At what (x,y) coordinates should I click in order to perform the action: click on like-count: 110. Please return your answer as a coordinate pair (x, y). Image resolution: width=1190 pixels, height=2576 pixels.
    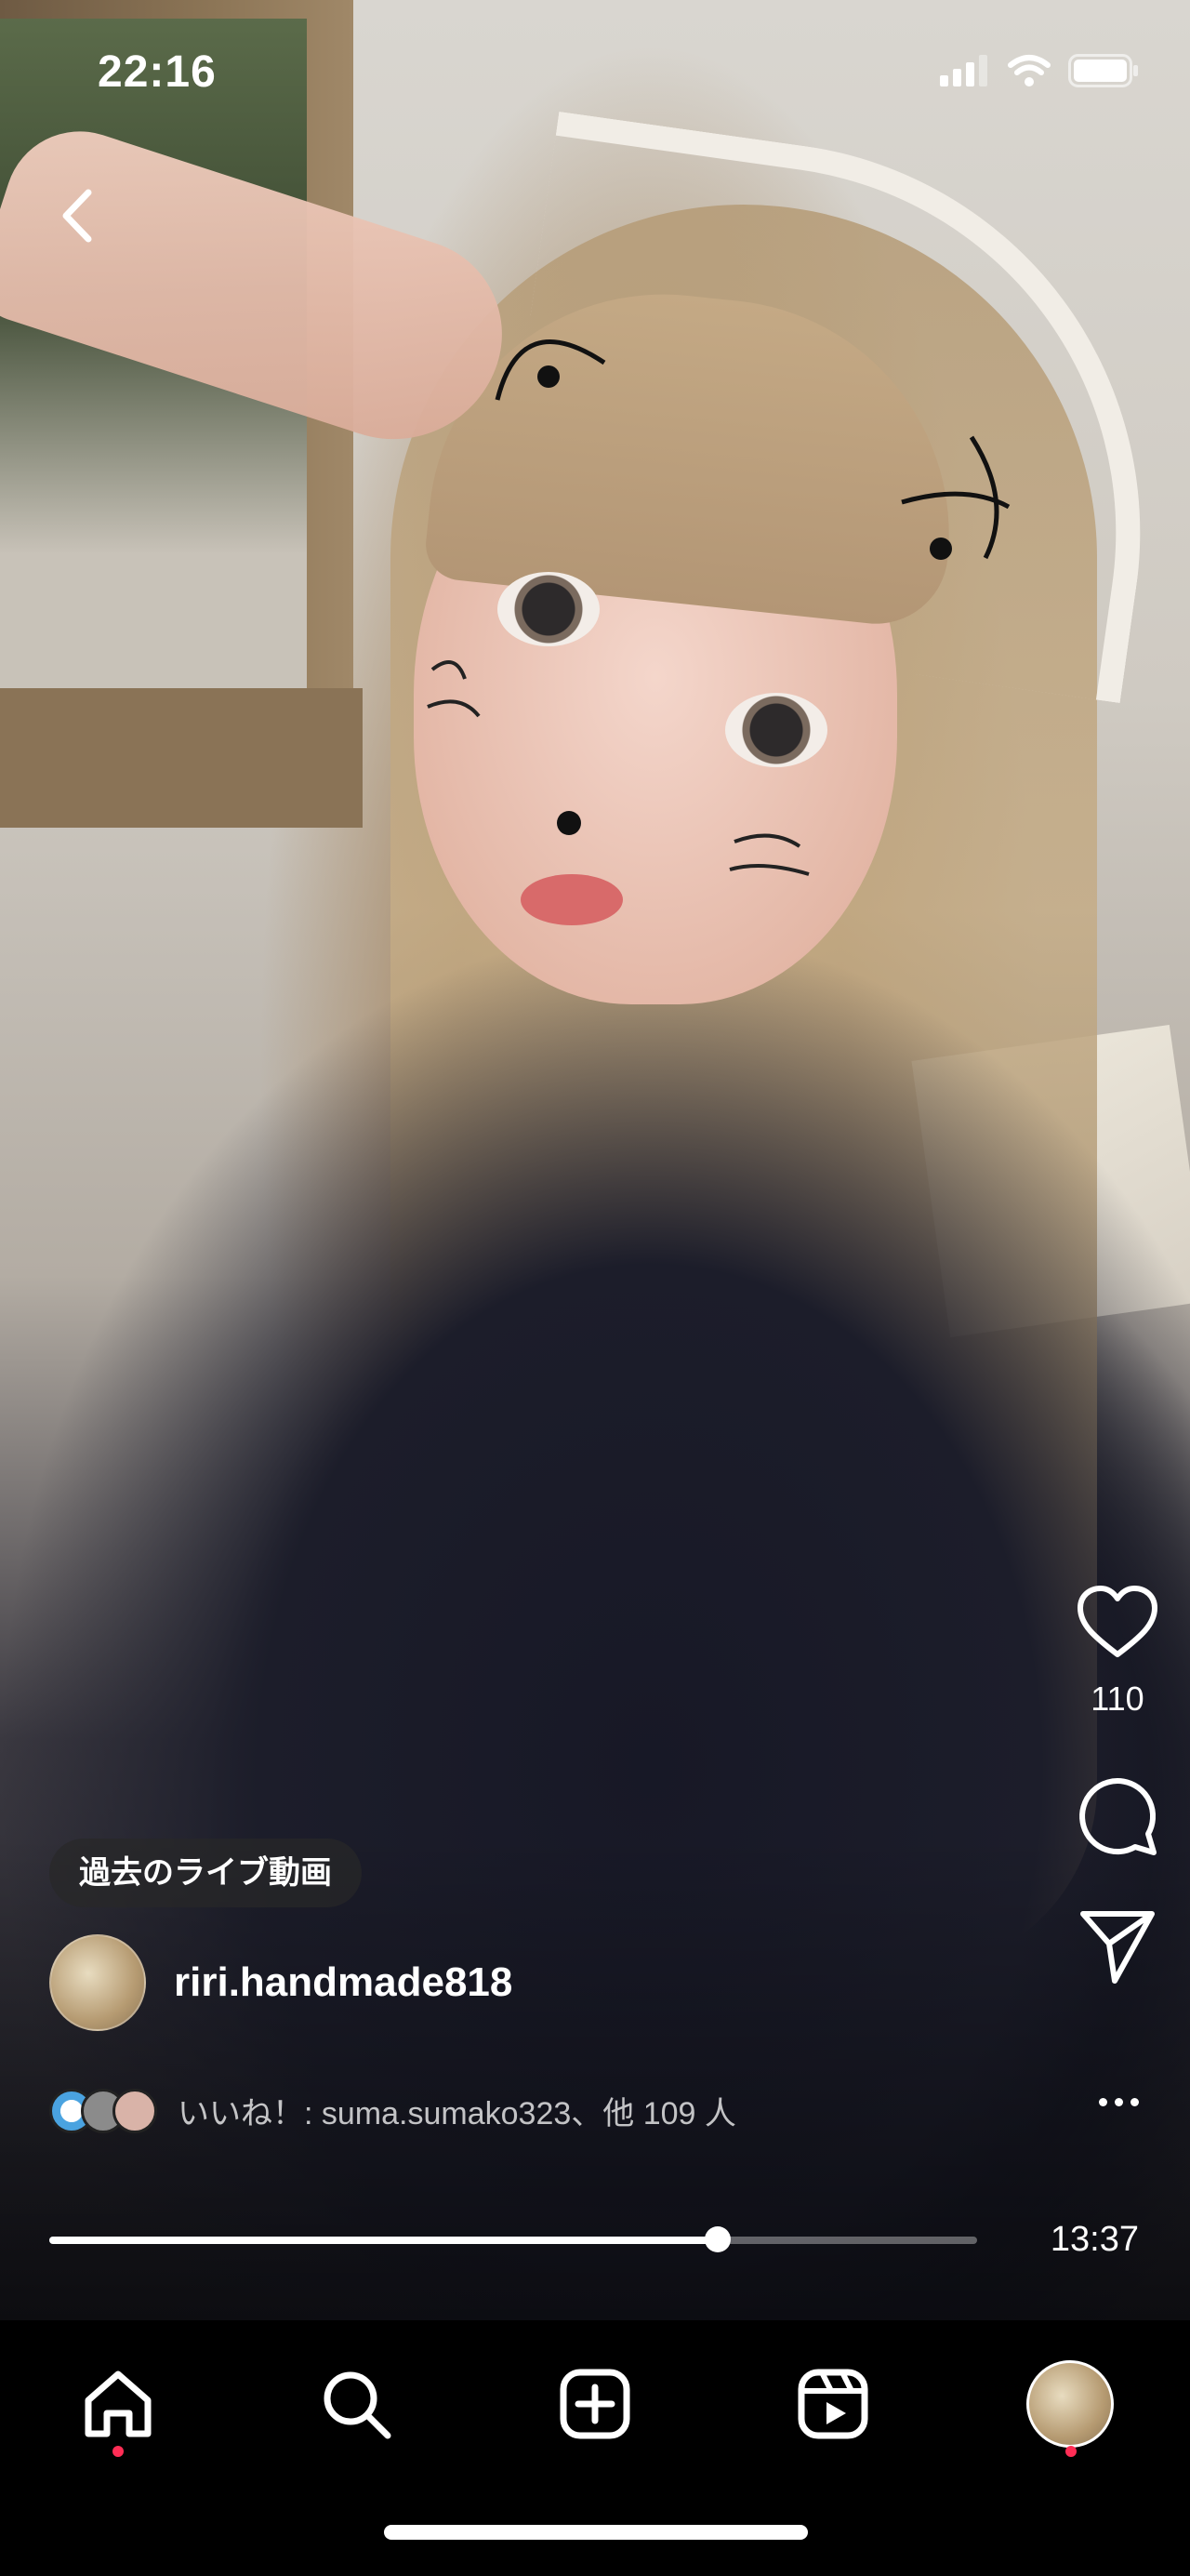
    Looking at the image, I should click on (1117, 1699).